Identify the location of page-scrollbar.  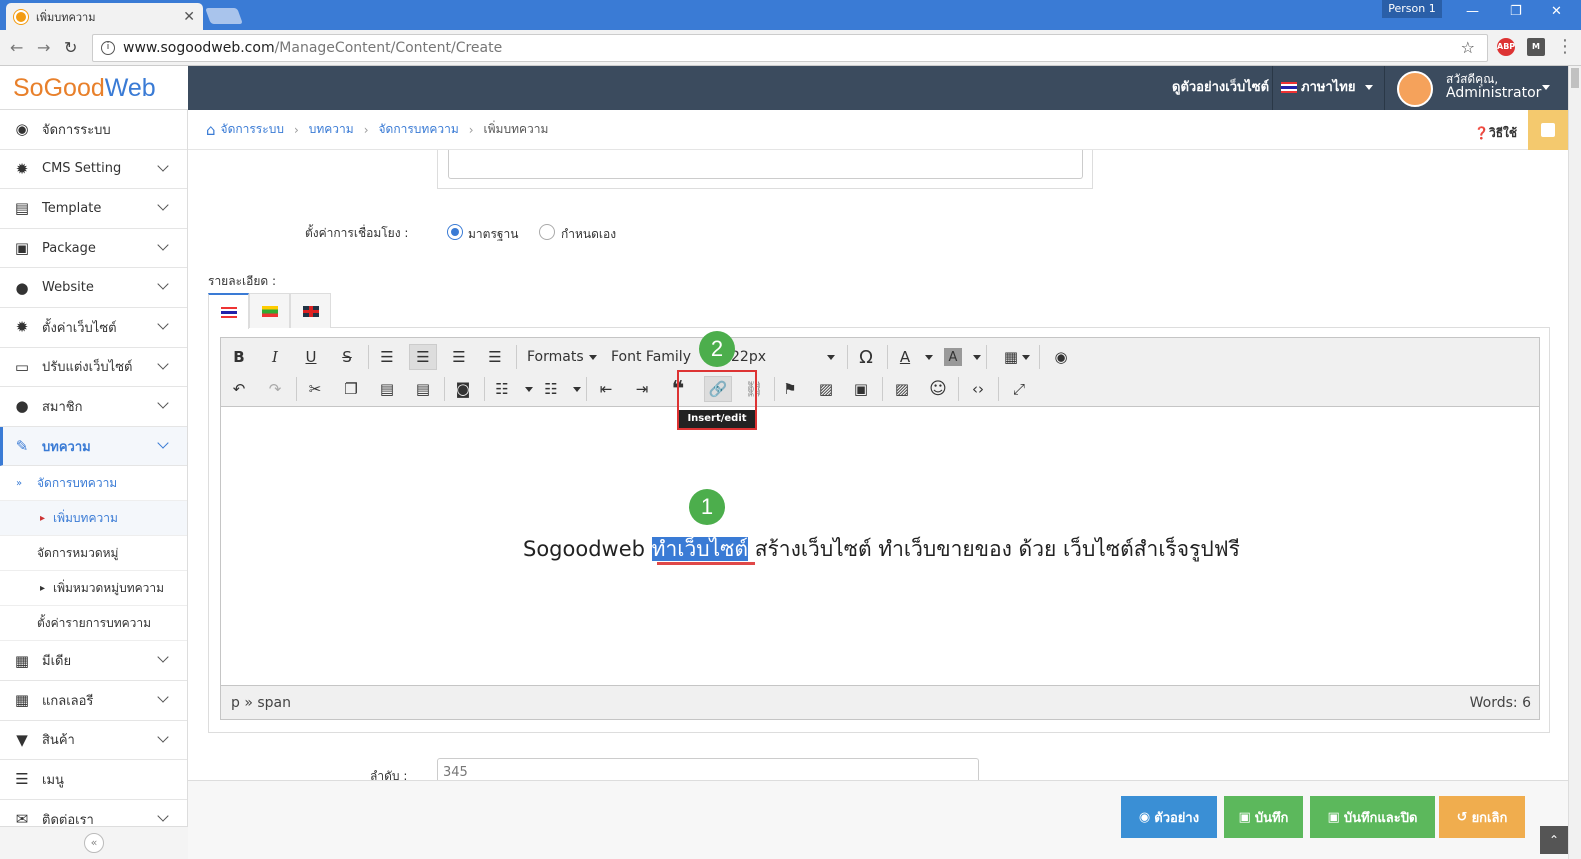
(1574, 462).